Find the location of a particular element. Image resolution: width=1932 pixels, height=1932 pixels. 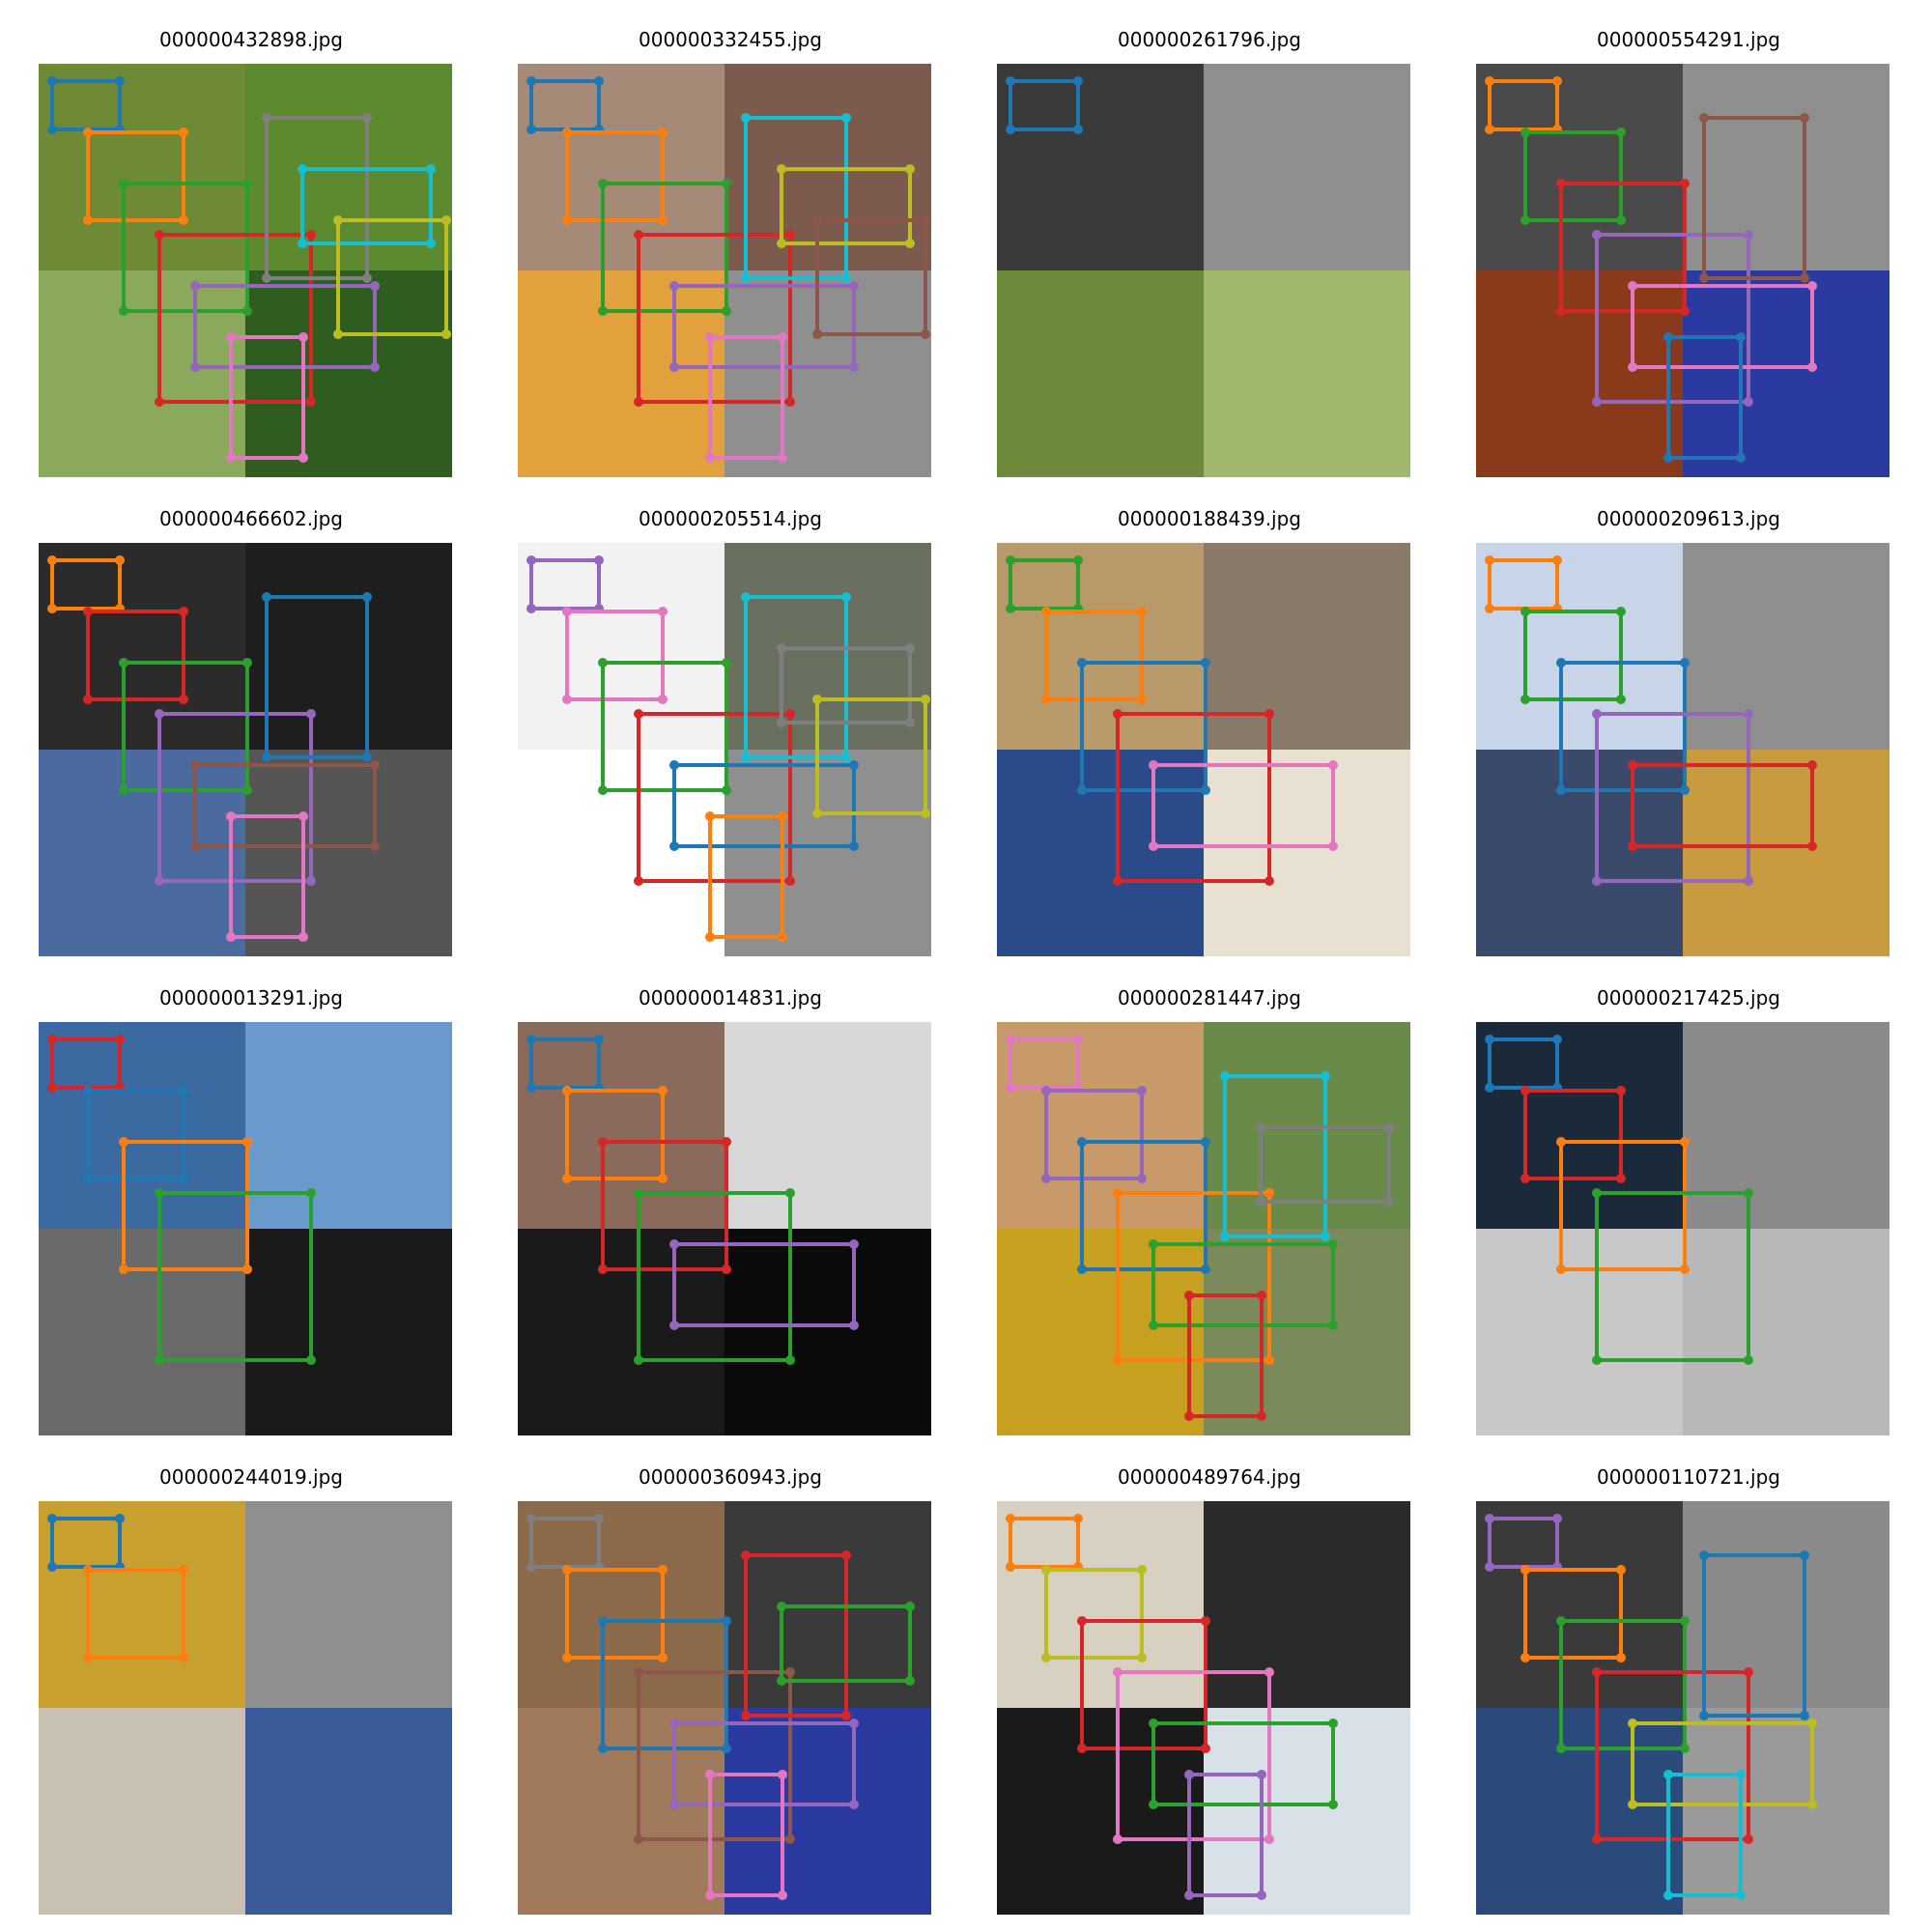

image-cell-3: 000000261796.jpg is located at coordinates (1209, 254).